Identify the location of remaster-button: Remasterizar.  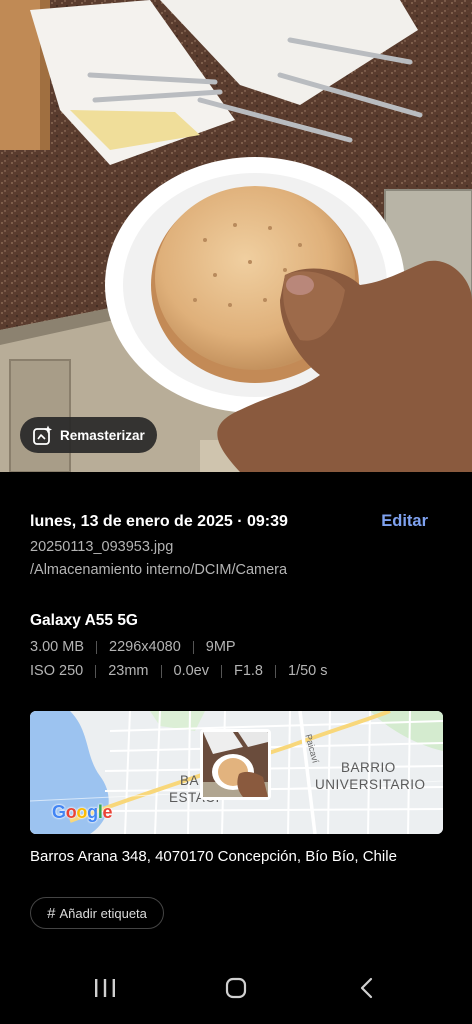
(88, 435).